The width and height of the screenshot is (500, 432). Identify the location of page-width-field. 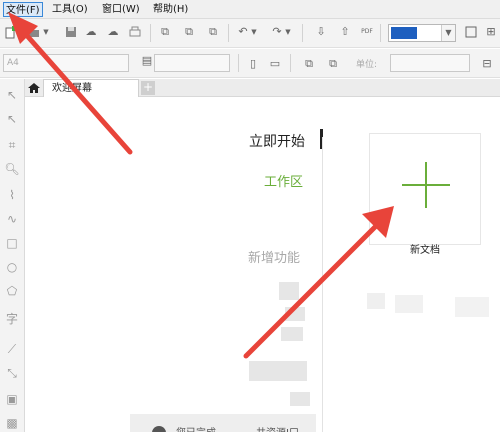
(192, 63).